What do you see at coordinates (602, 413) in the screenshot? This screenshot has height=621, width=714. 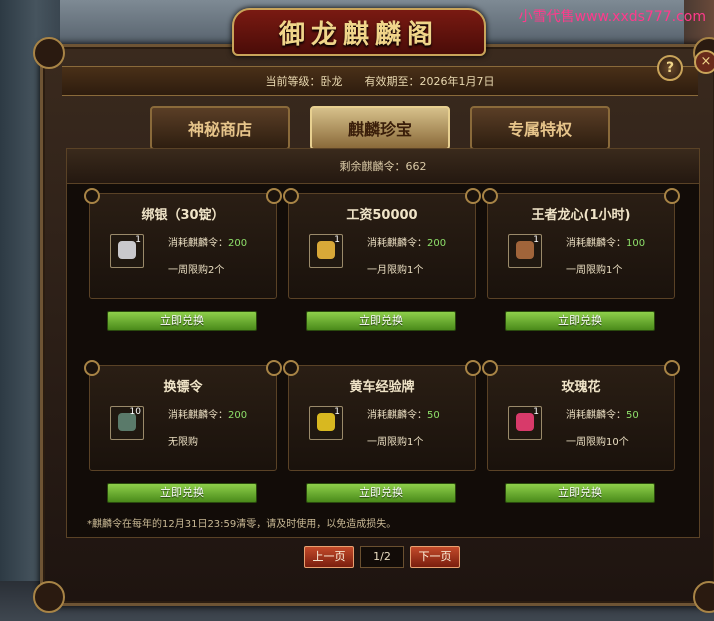 I see `item-cost: 消耗麒麟令：50` at bounding box center [602, 413].